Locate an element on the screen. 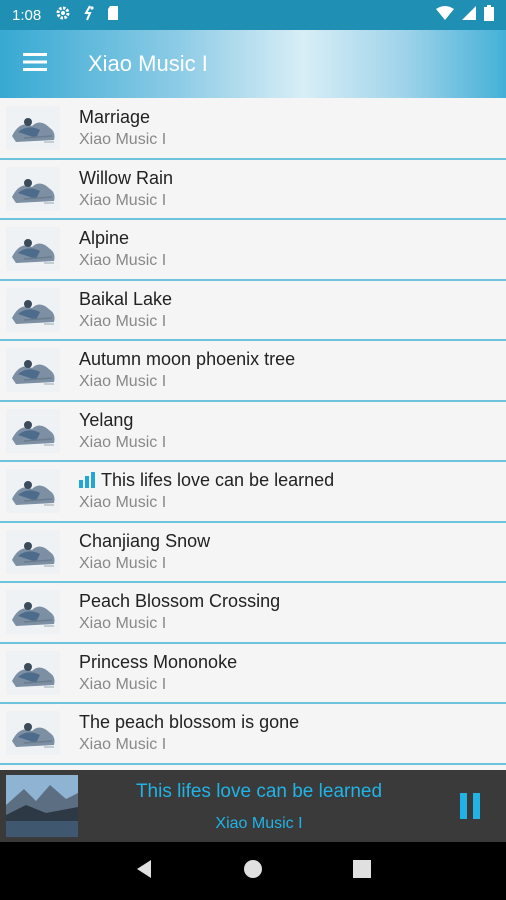 This screenshot has width=506, height=900. activity-icon is located at coordinates (89, 15).